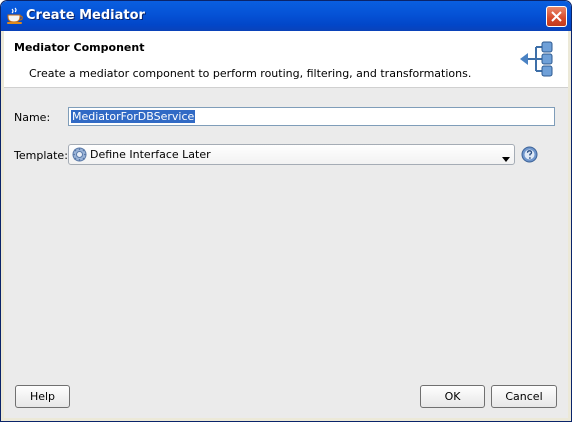  Describe the element at coordinates (452, 396) in the screenshot. I see `ok-button: OK` at that location.